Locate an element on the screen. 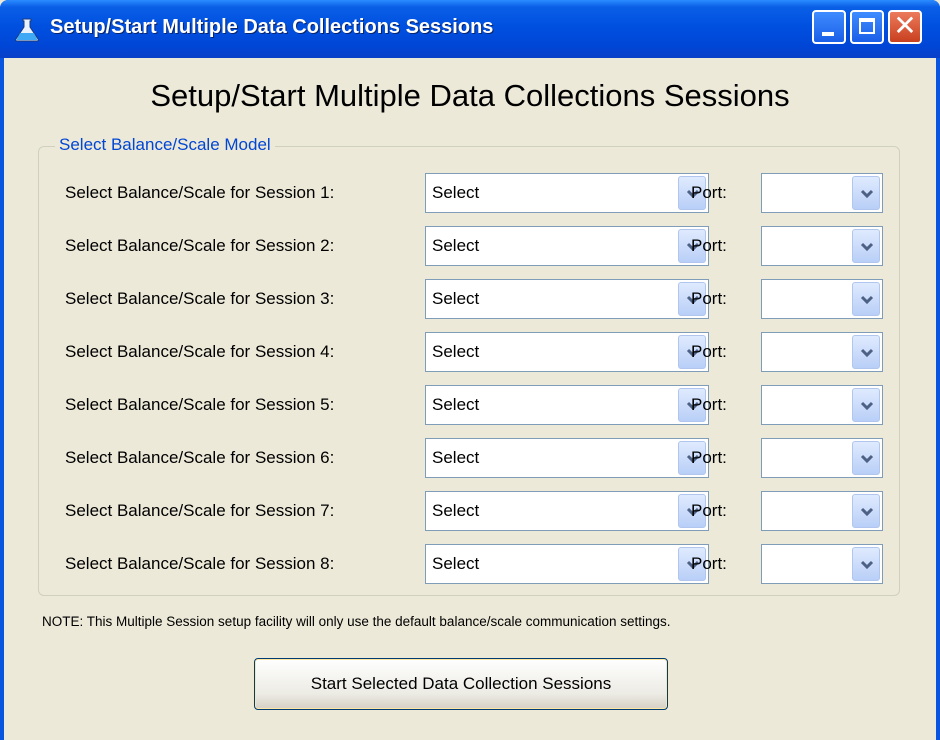  session-label: Select Balance/Scale for Session 2: is located at coordinates (200, 245).